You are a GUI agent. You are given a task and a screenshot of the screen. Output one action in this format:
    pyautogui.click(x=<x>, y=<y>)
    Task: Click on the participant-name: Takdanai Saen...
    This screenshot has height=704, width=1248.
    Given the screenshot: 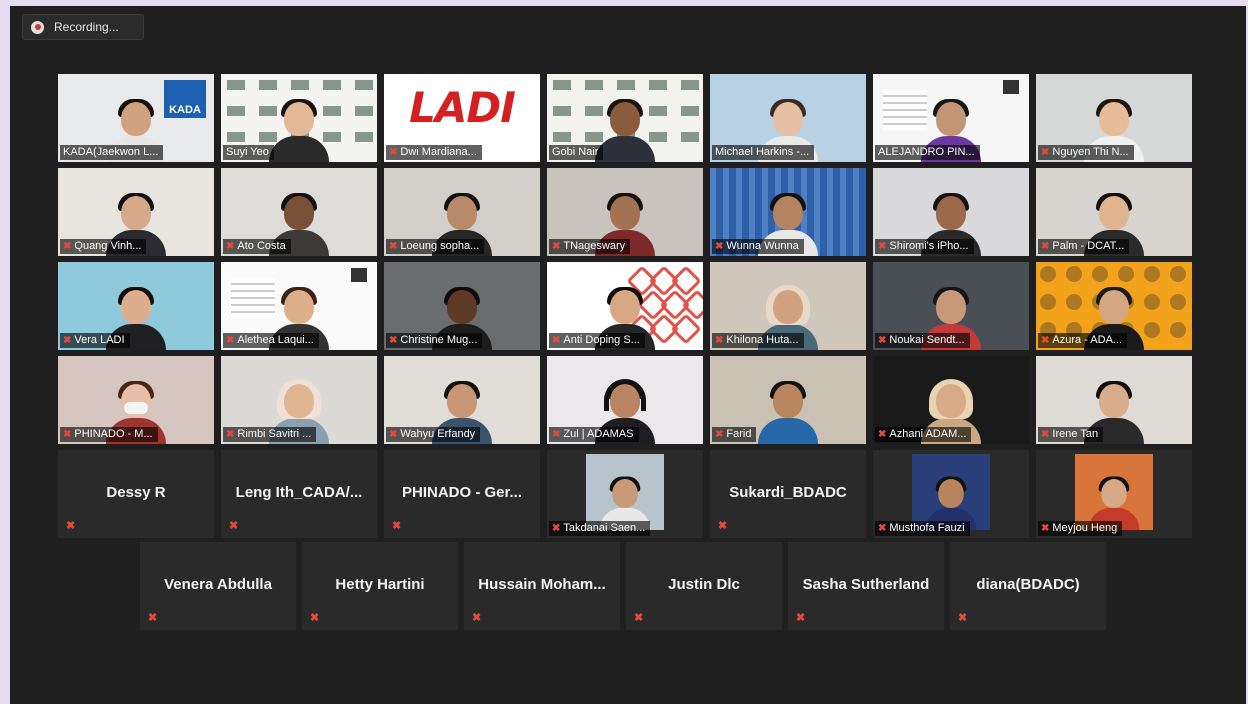 What is the action you would take?
    pyautogui.click(x=604, y=528)
    